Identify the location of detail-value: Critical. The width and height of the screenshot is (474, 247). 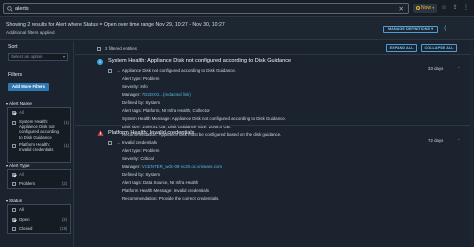
(147, 158).